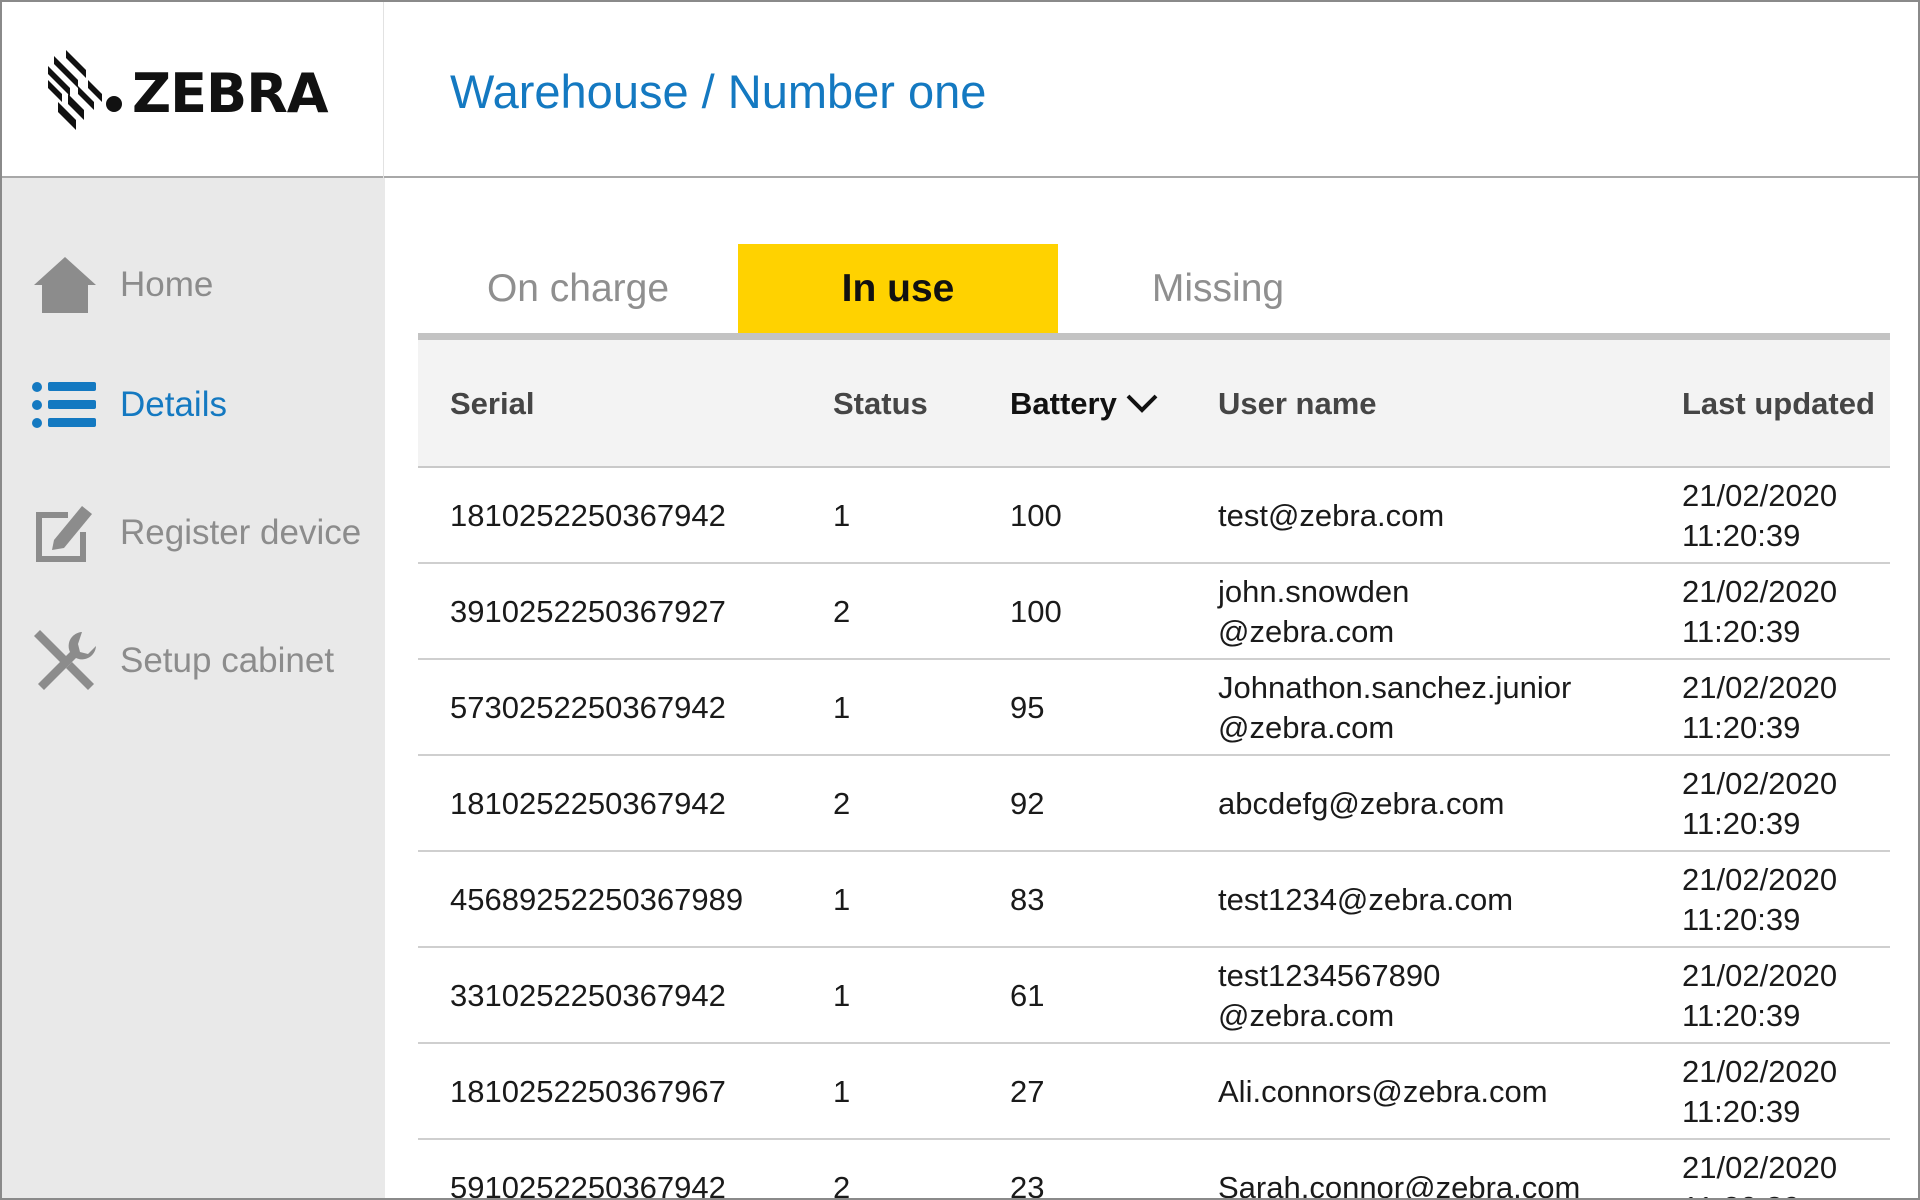 The image size is (1920, 1200). Describe the element at coordinates (1142, 404) in the screenshot. I see `chevron-down-icon` at that location.